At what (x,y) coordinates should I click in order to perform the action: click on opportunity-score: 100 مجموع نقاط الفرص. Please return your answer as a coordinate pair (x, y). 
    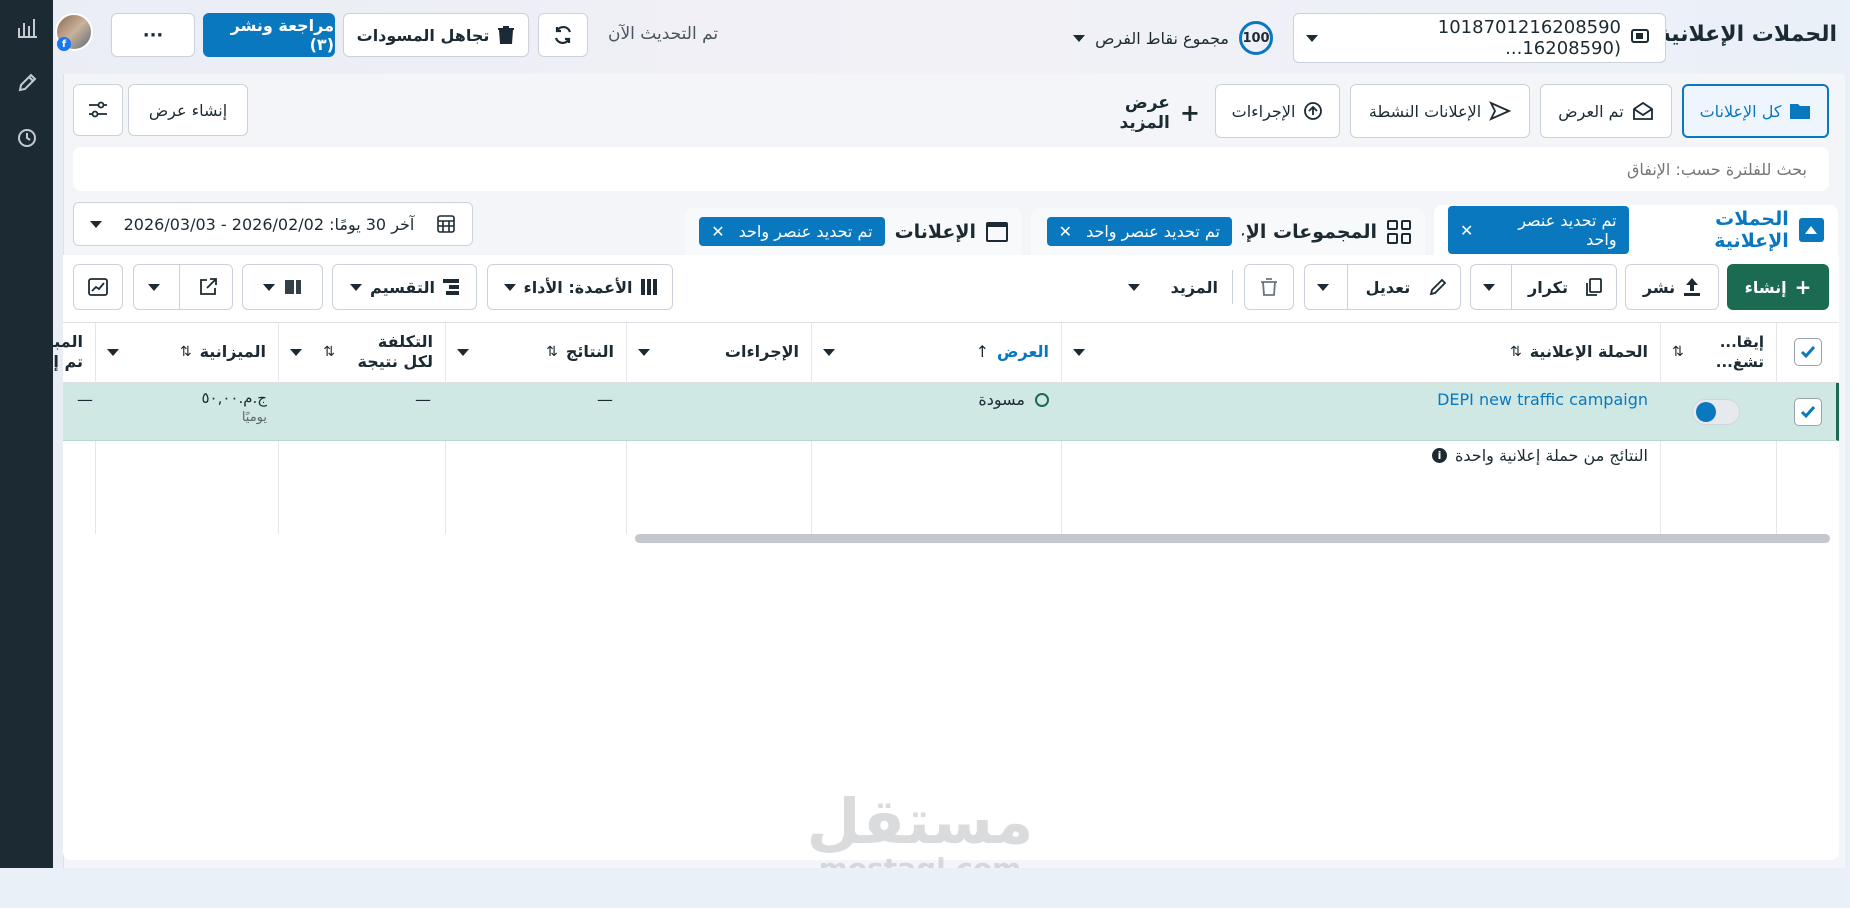
    Looking at the image, I should click on (1158, 38).